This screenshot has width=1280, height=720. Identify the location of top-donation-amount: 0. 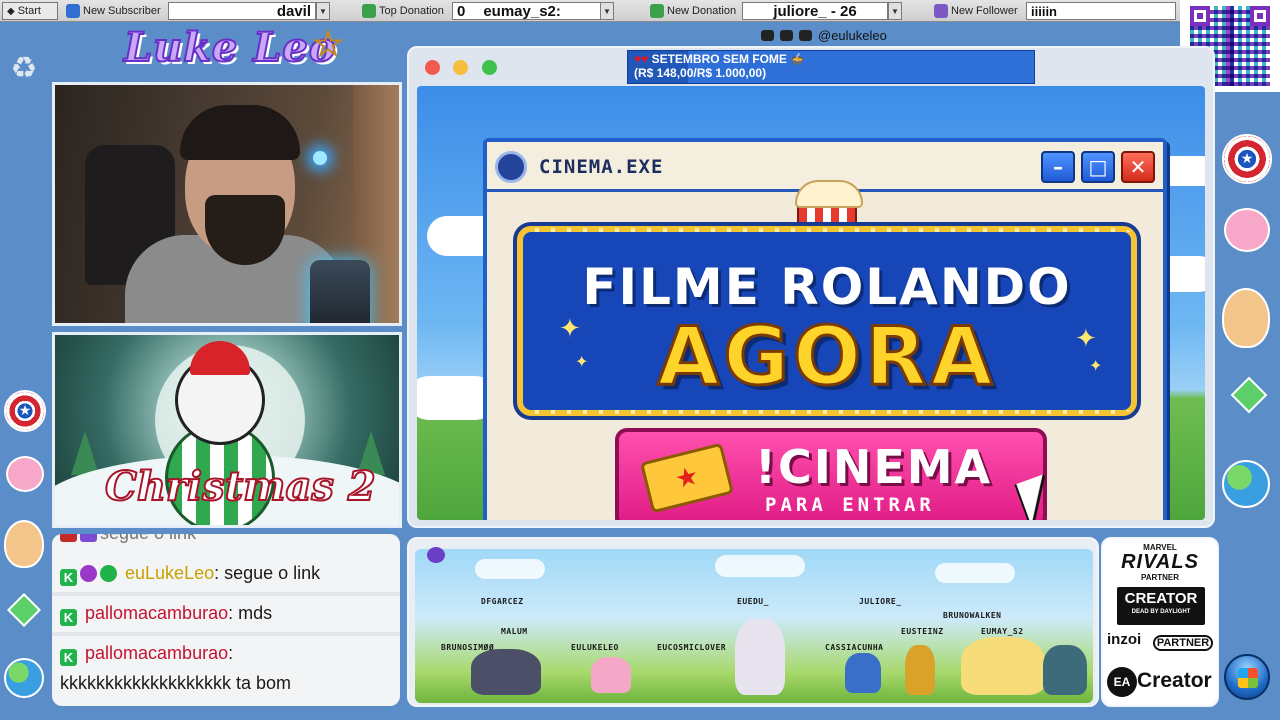
(461, 11).